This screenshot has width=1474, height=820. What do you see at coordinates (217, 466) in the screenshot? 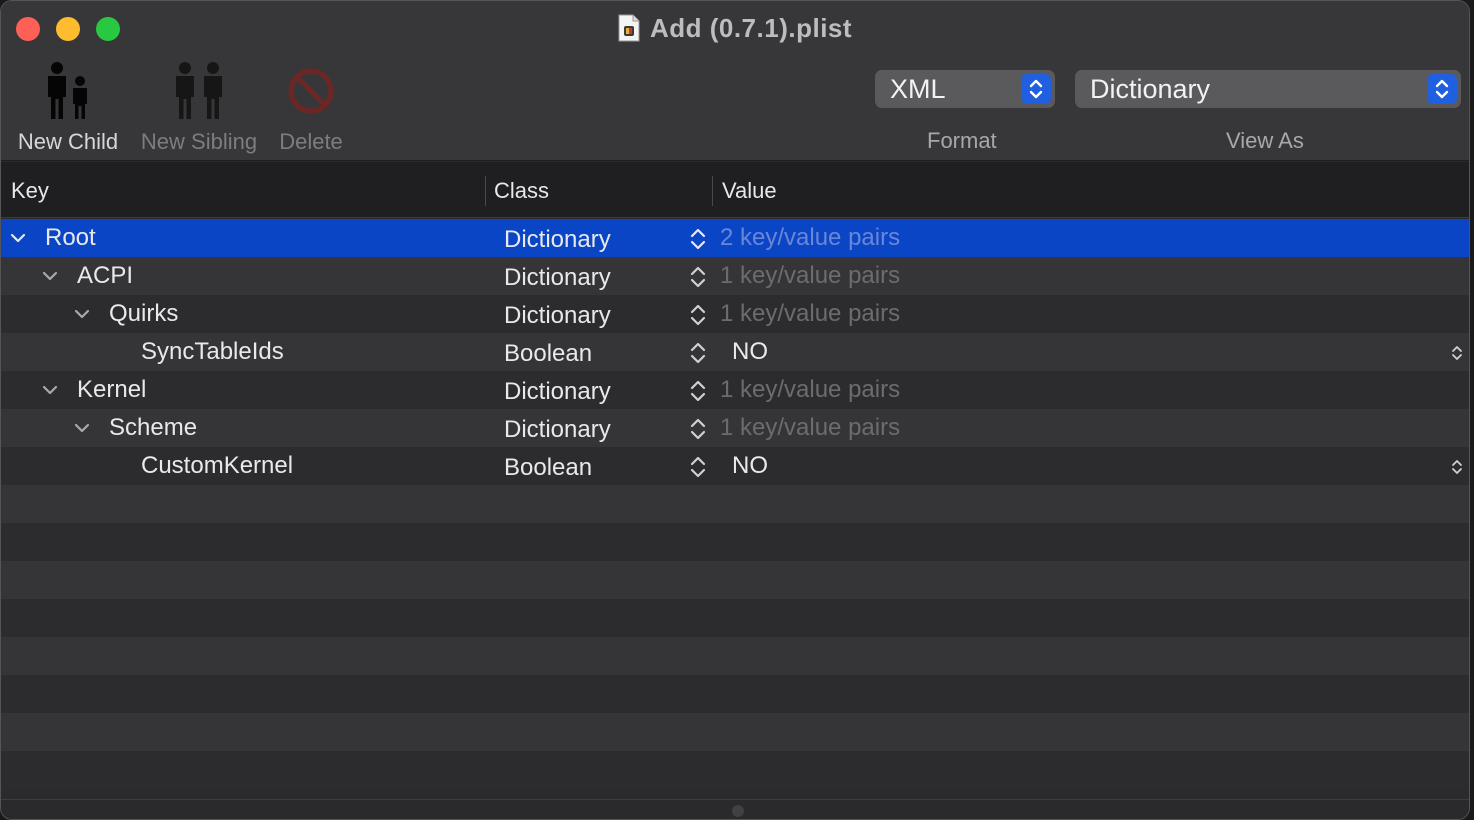
I see `row-key: CustomKernel` at bounding box center [217, 466].